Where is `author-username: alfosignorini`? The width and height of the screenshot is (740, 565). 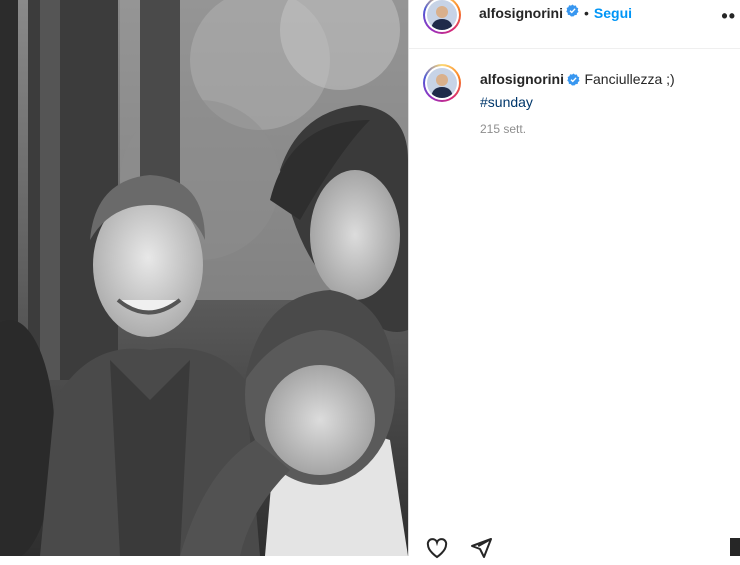
author-username: alfosignorini is located at coordinates (521, 13).